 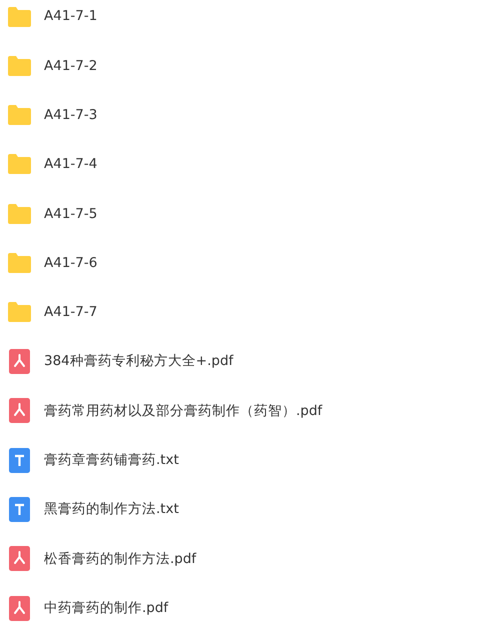 What do you see at coordinates (139, 361) in the screenshot?
I see `file-name: 384种膏药专利秘方大全+.pdf` at bounding box center [139, 361].